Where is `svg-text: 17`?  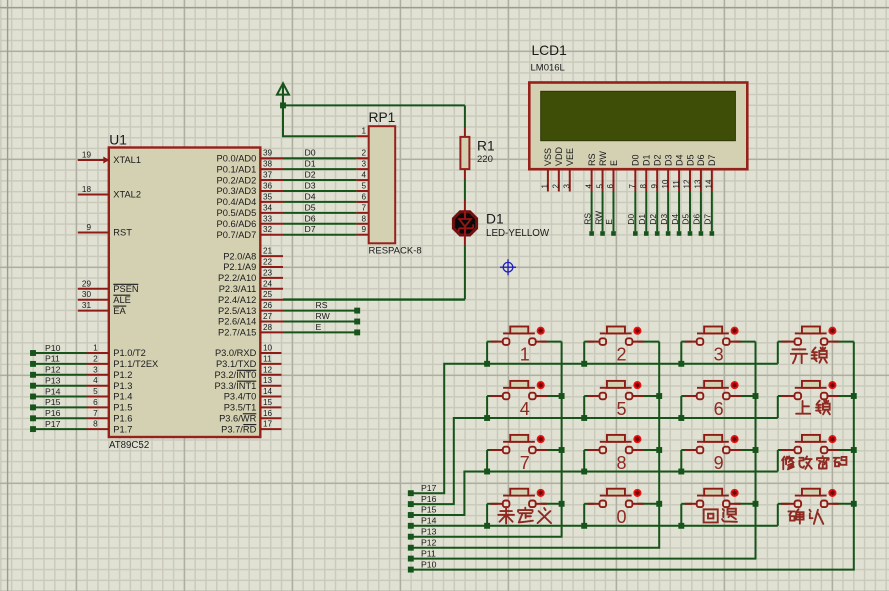 svg-text: 17 is located at coordinates (268, 424).